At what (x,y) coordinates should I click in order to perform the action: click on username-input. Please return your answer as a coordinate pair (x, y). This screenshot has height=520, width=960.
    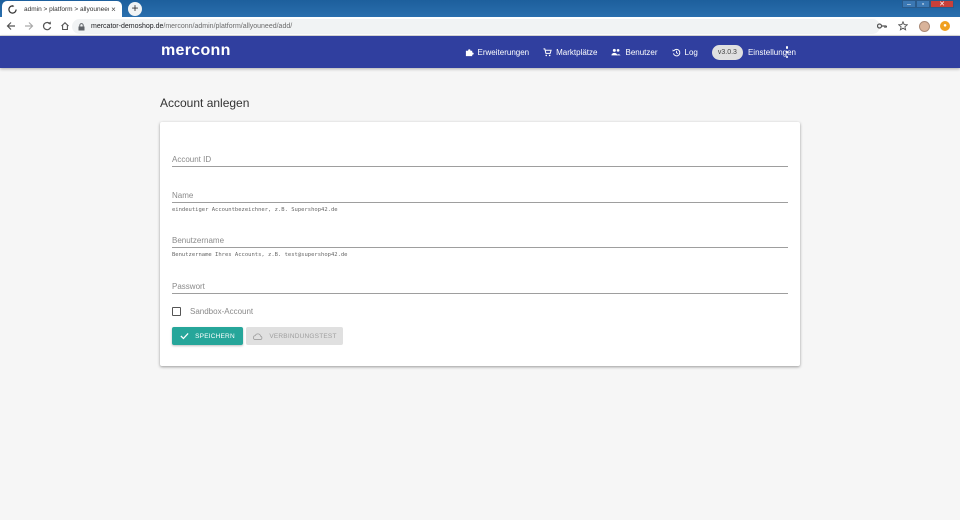
    Looking at the image, I should click on (480, 241).